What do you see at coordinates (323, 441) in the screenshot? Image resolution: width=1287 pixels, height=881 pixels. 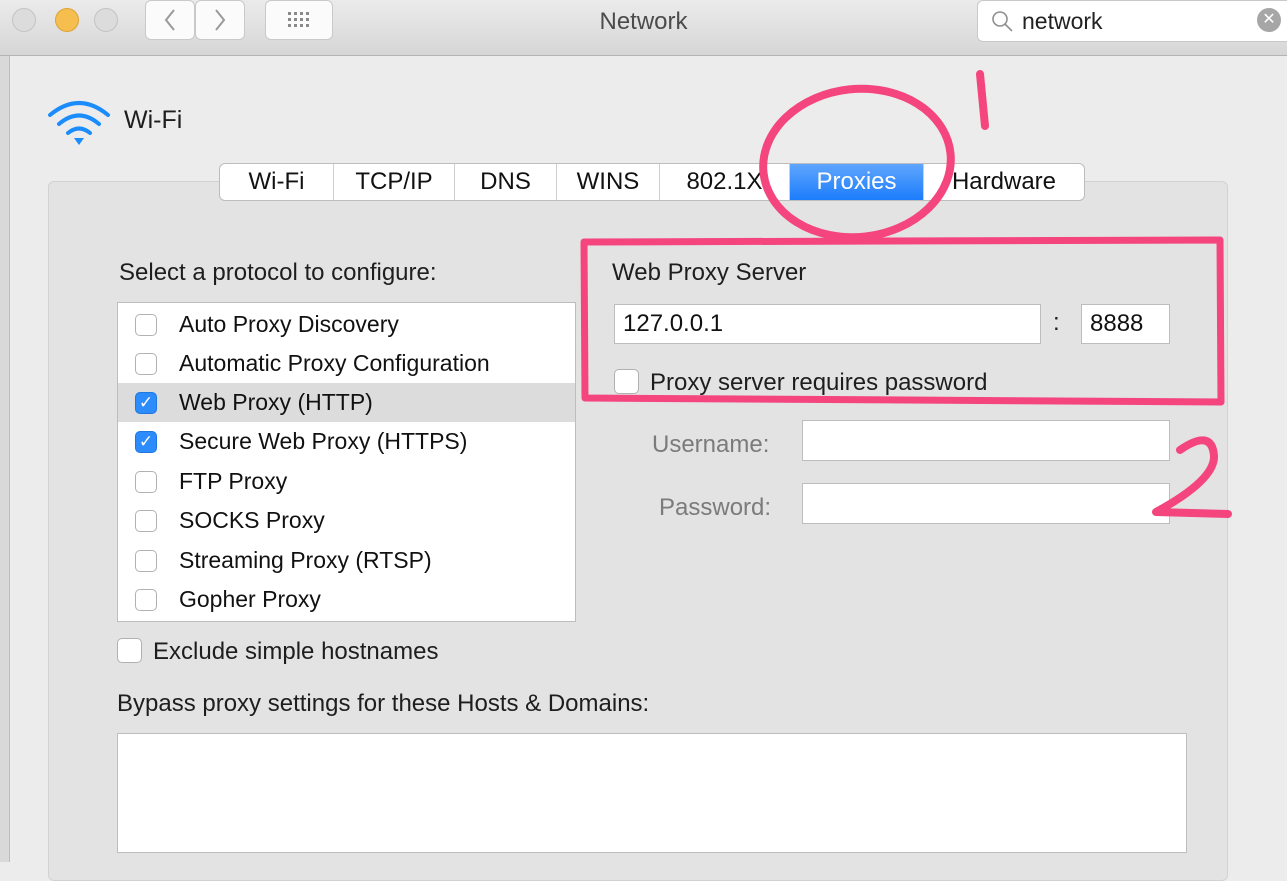 I see `protocol-label: Secure Web Proxy (HTTPS)` at bounding box center [323, 441].